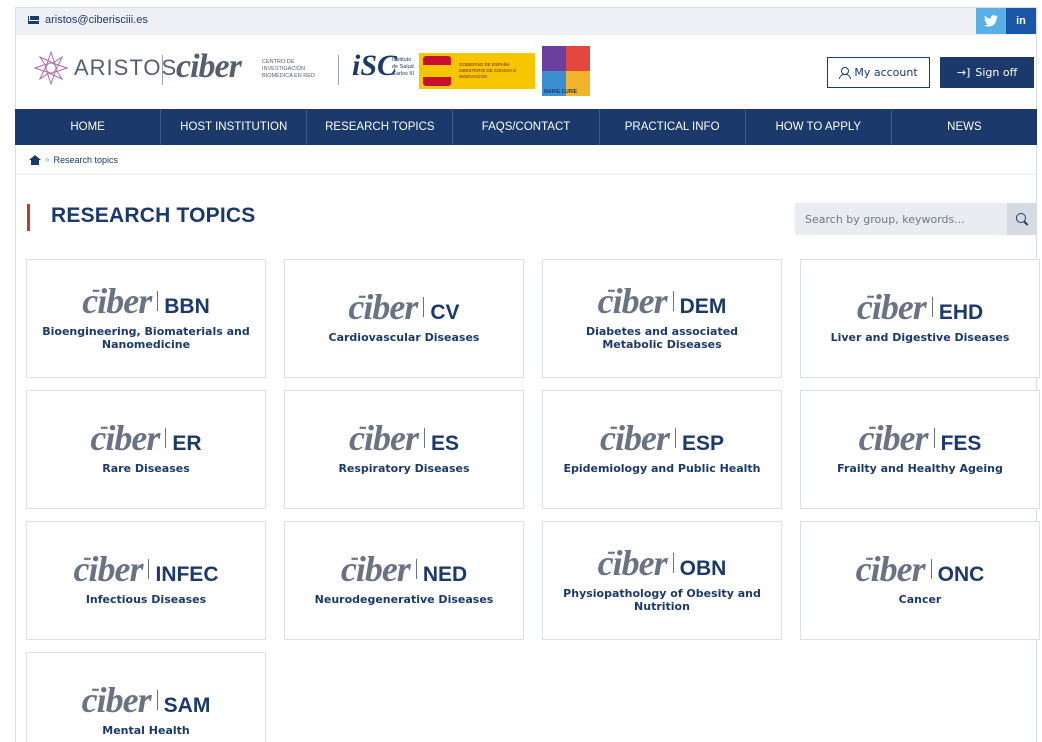  What do you see at coordinates (961, 312) in the screenshot?
I see `topic-code: EHD` at bounding box center [961, 312].